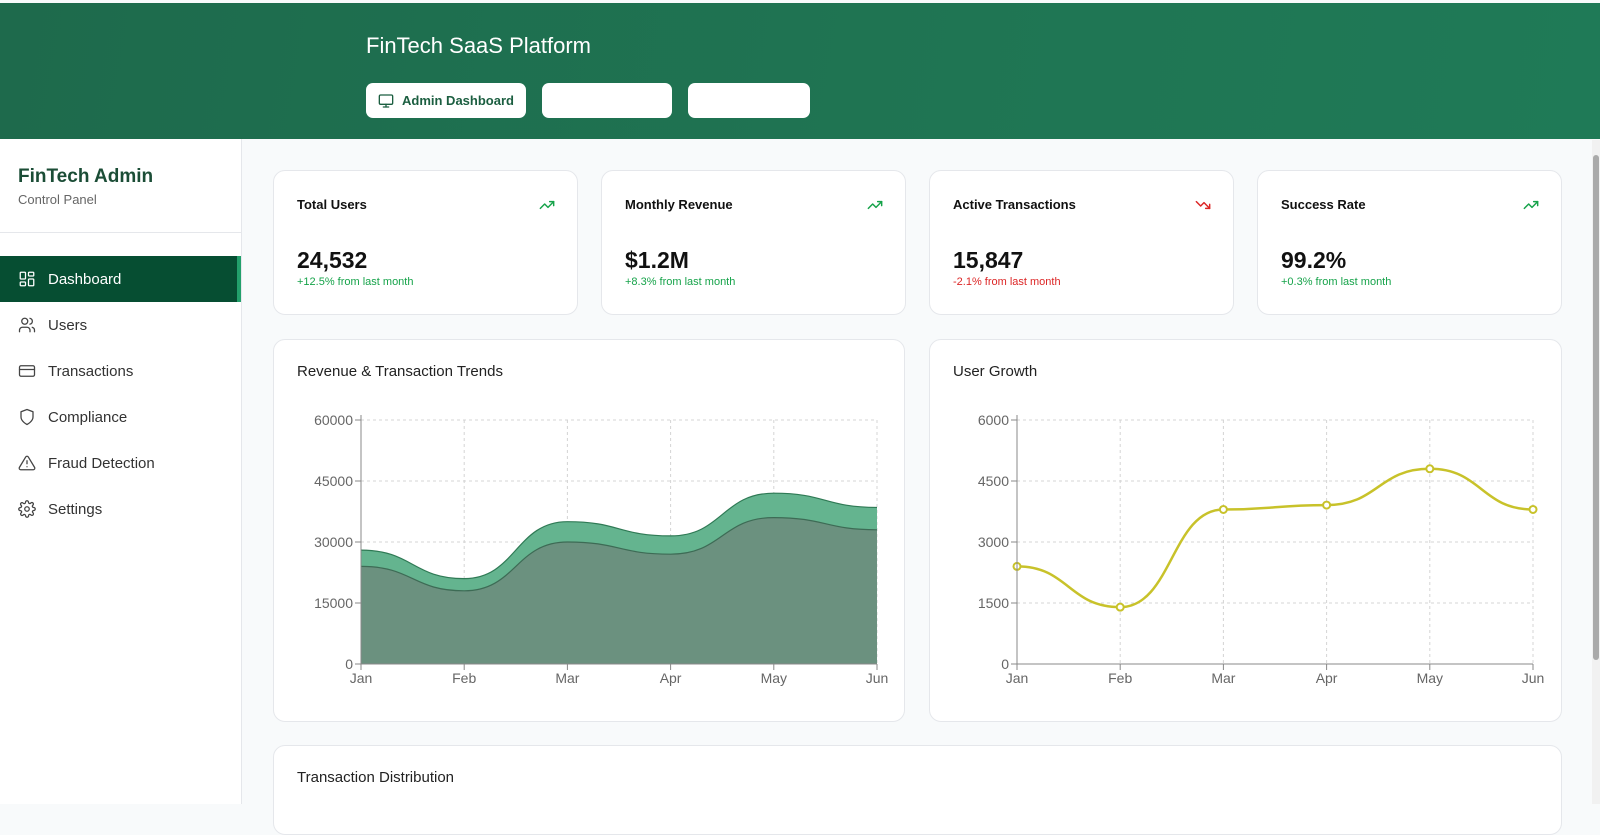 The width and height of the screenshot is (1600, 835). What do you see at coordinates (1014, 204) in the screenshot?
I see `stat-title: Active Transactions` at bounding box center [1014, 204].